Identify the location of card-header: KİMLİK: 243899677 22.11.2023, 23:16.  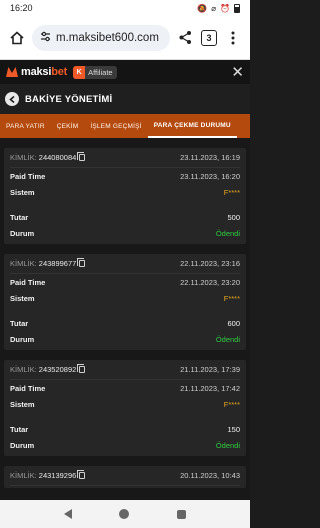
(125, 264).